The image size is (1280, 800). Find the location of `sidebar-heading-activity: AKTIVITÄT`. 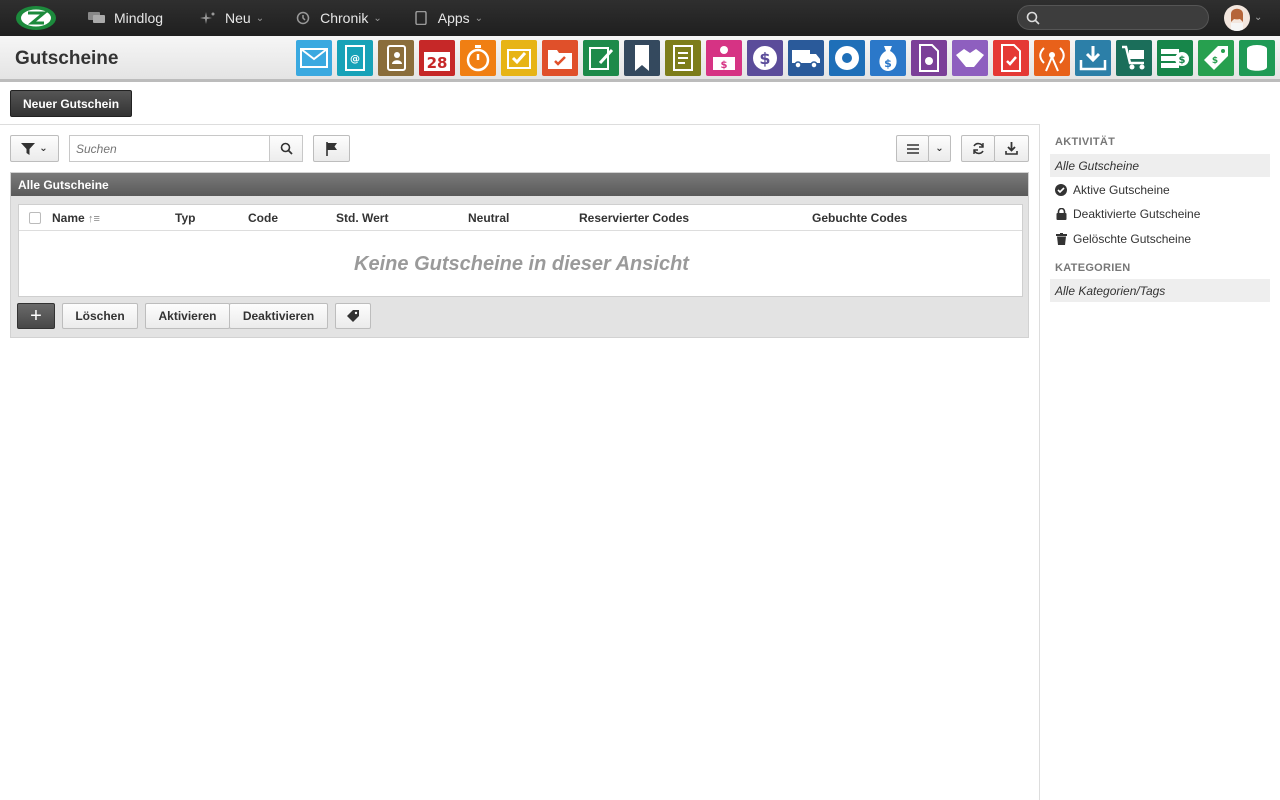

sidebar-heading-activity: AKTIVITÄT is located at coordinates (1085, 142).